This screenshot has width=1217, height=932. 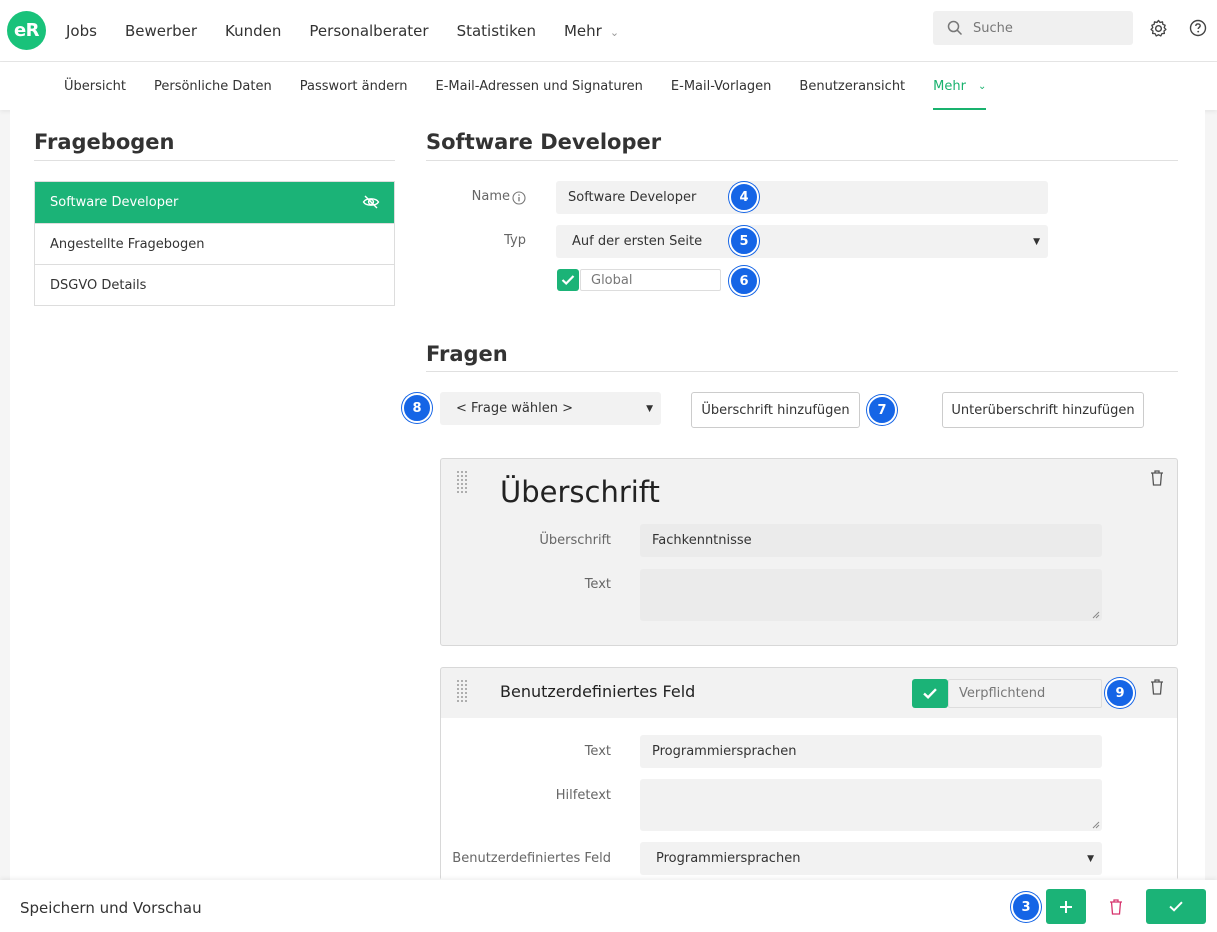 I want to click on text-input: Programmiersprachen, so click(x=871, y=751).